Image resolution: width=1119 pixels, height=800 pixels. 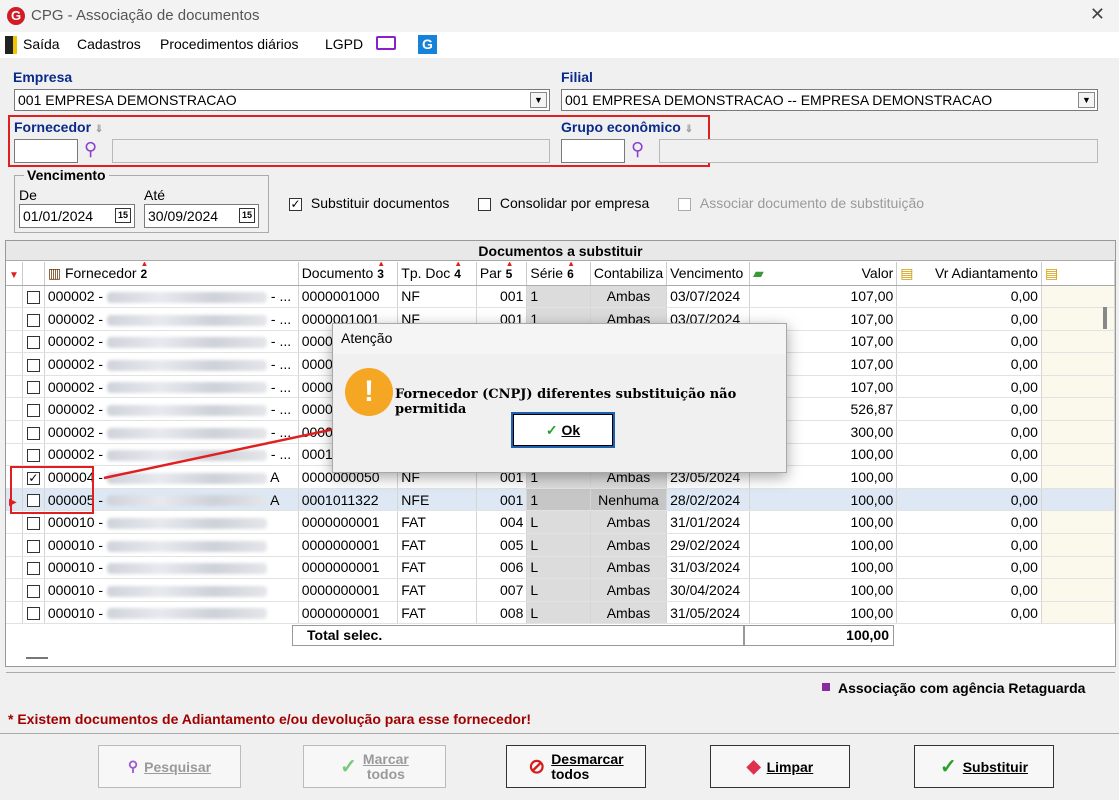 I want to click on empresa-select: 001 EMPRESA DEMONSTRACAO ▼, so click(x=282, y=100).